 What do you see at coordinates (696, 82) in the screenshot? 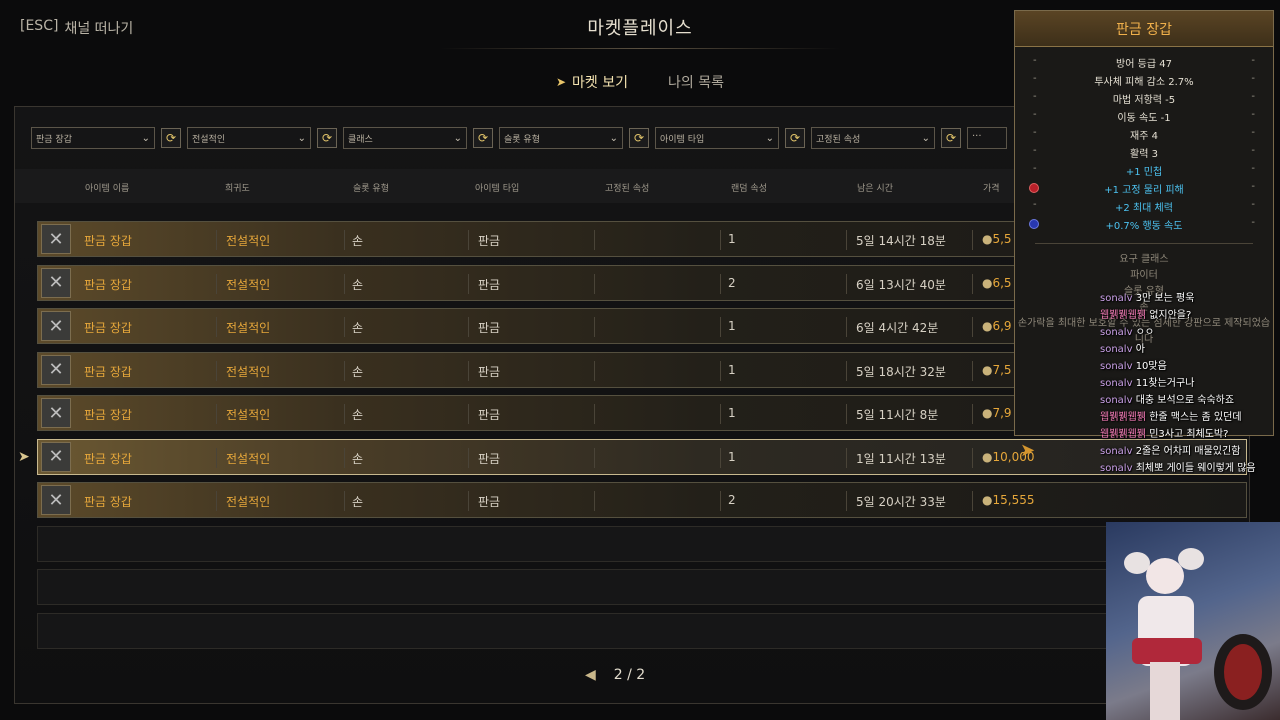
I see `tab-my-listings: 나의 목록` at bounding box center [696, 82].